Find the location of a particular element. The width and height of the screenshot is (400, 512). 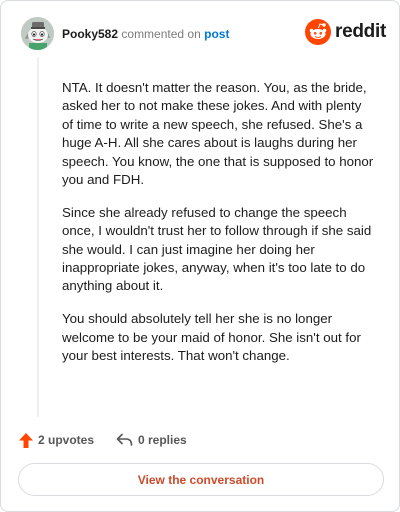

upvotes-count: 2 upvotes is located at coordinates (66, 440).